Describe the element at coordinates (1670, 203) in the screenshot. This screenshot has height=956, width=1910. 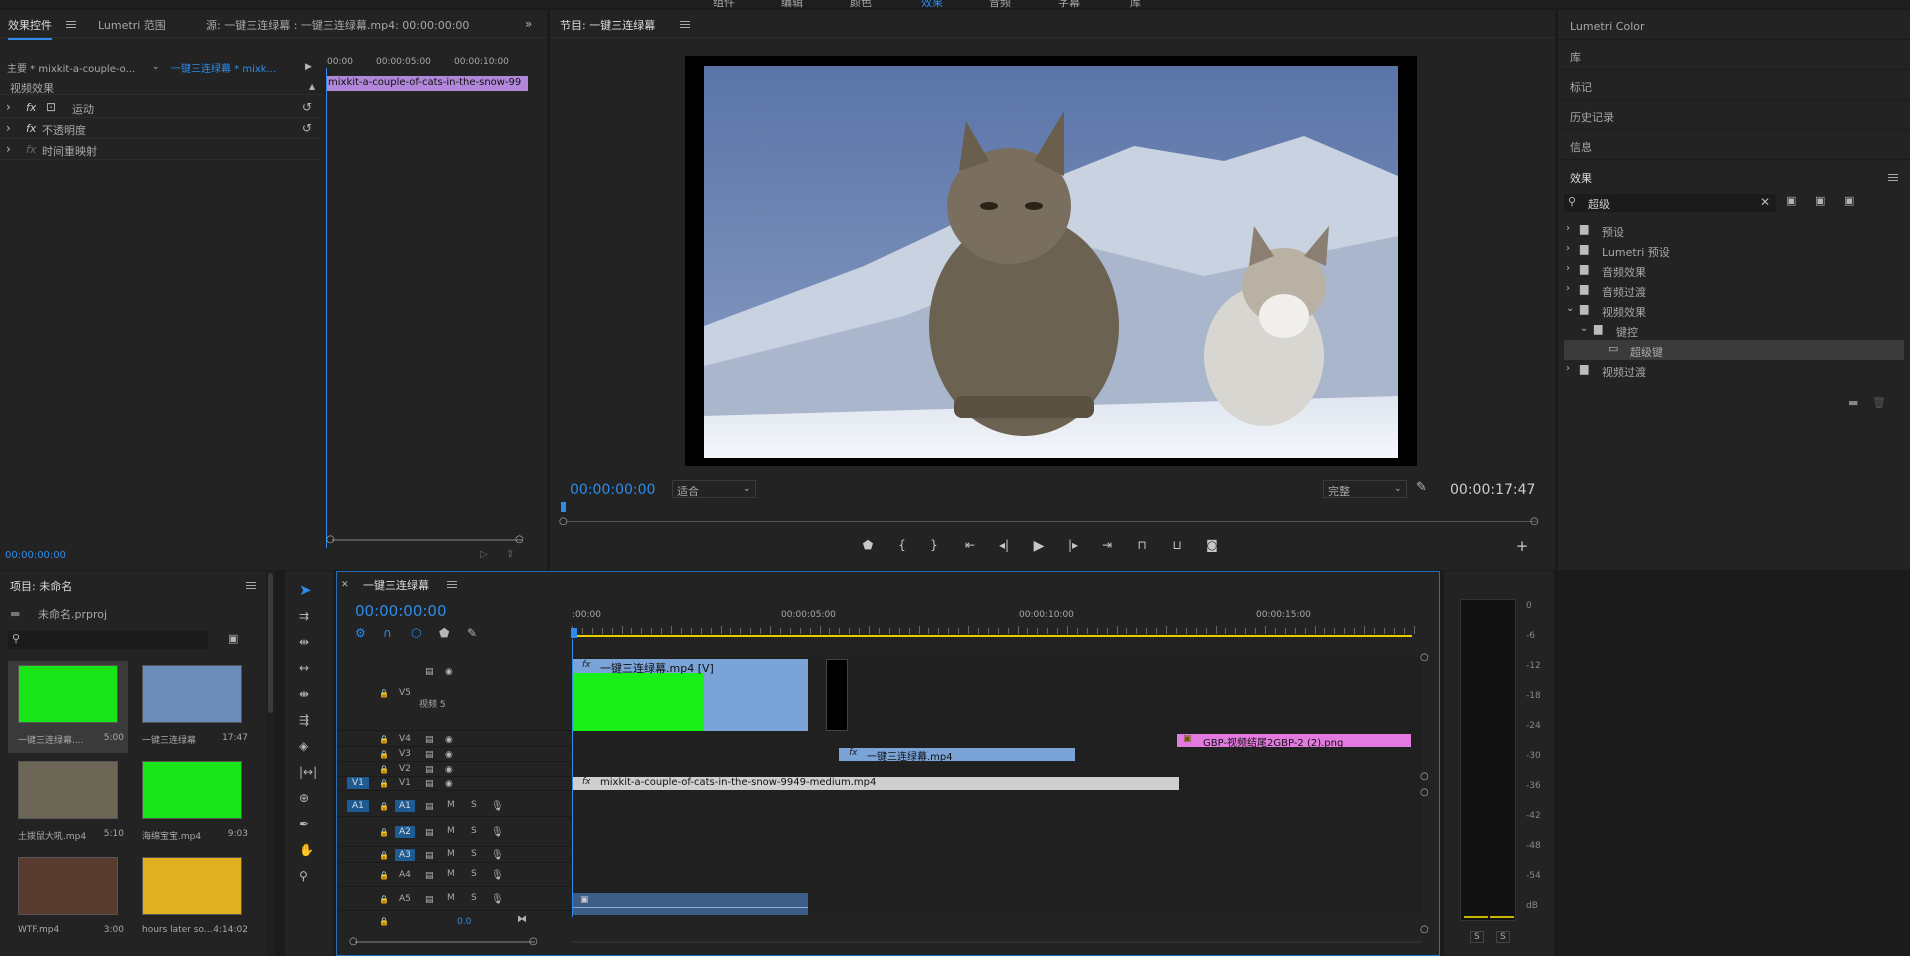
I see `effects-search-box: ⚲ 超级 ✕` at that location.